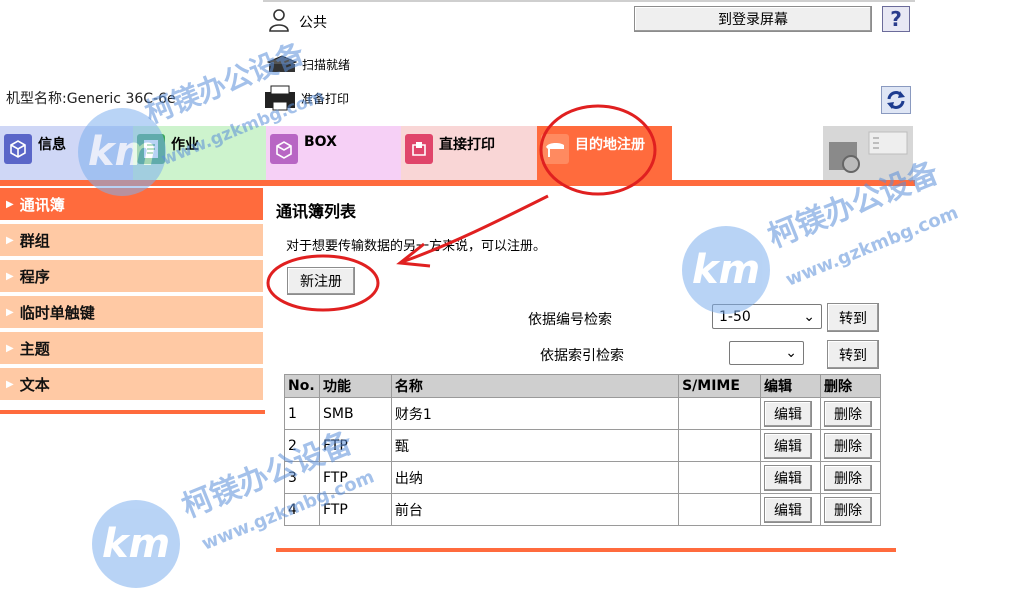 The height and width of the screenshot is (612, 1024). Describe the element at coordinates (535, 413) in the screenshot. I see `cell-name: 财务1` at that location.